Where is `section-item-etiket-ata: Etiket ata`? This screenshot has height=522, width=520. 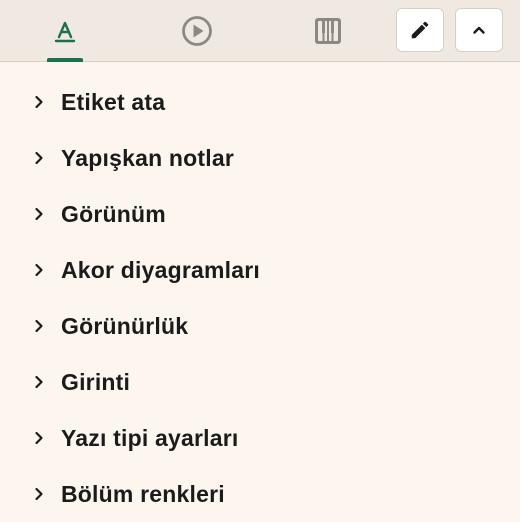
section-item-etiket-ata: Etiket ata is located at coordinates (260, 102).